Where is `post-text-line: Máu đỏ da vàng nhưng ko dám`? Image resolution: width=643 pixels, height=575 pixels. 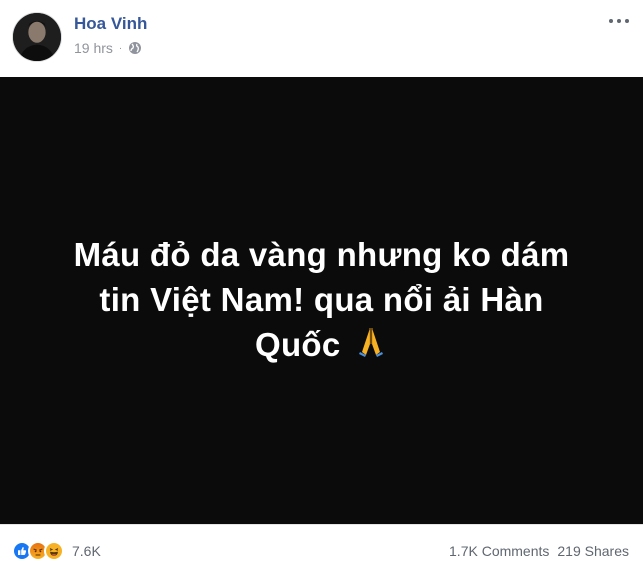
post-text-line: Máu đỏ da vàng nhưng ko dám is located at coordinates (321, 254).